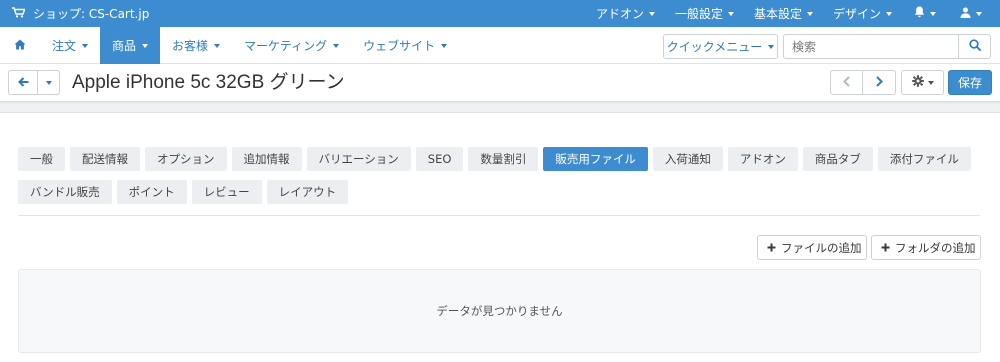 The height and width of the screenshot is (362, 1000). What do you see at coordinates (151, 192) in the screenshot?
I see `tab-points: ポイント` at bounding box center [151, 192].